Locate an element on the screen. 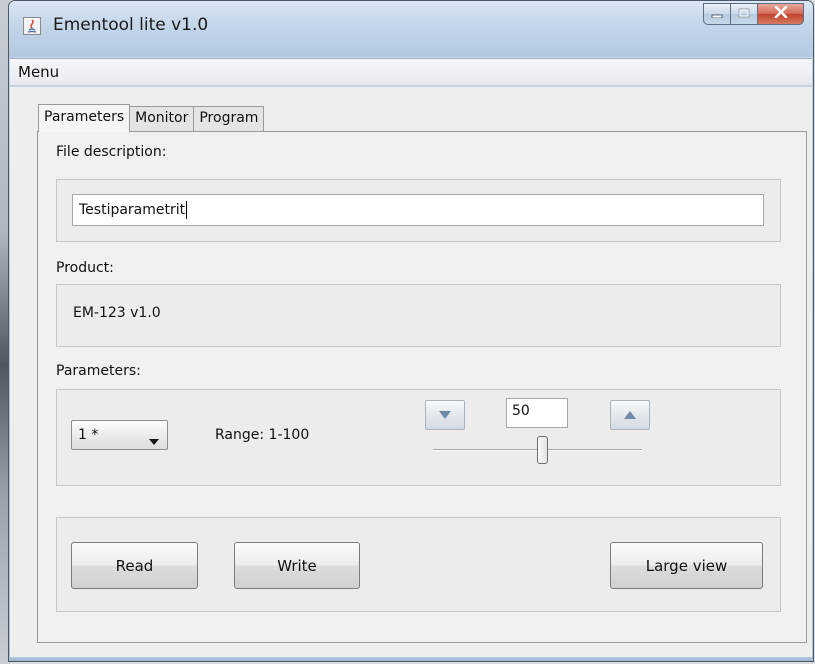 This screenshot has width=815, height=664. triangle-down-icon is located at coordinates (445, 415).